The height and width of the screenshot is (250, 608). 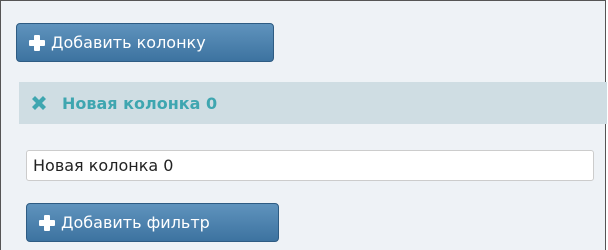 What do you see at coordinates (310, 165) in the screenshot?
I see `column-name-input` at bounding box center [310, 165].